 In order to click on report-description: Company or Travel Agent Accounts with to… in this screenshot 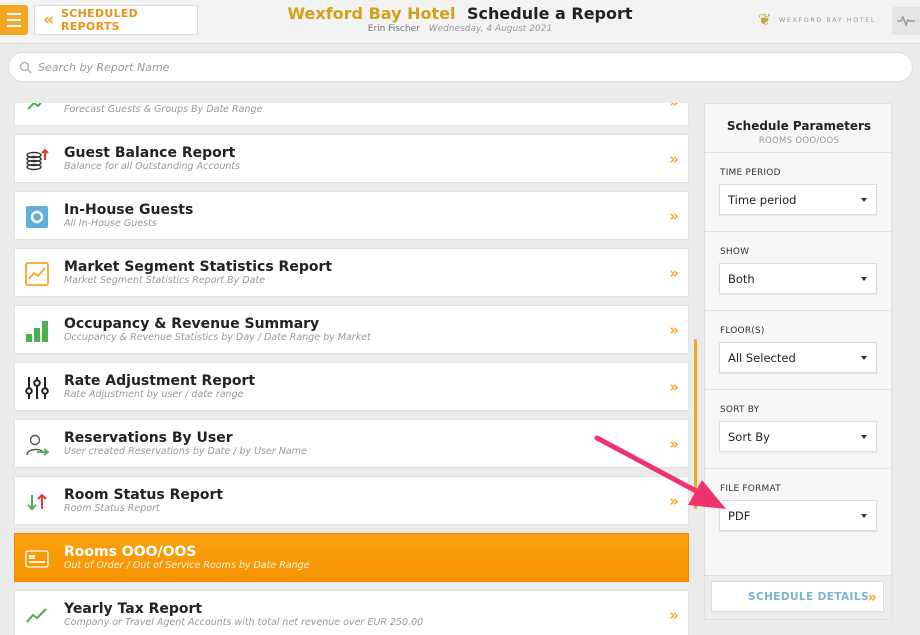, I will do `click(244, 622)`.